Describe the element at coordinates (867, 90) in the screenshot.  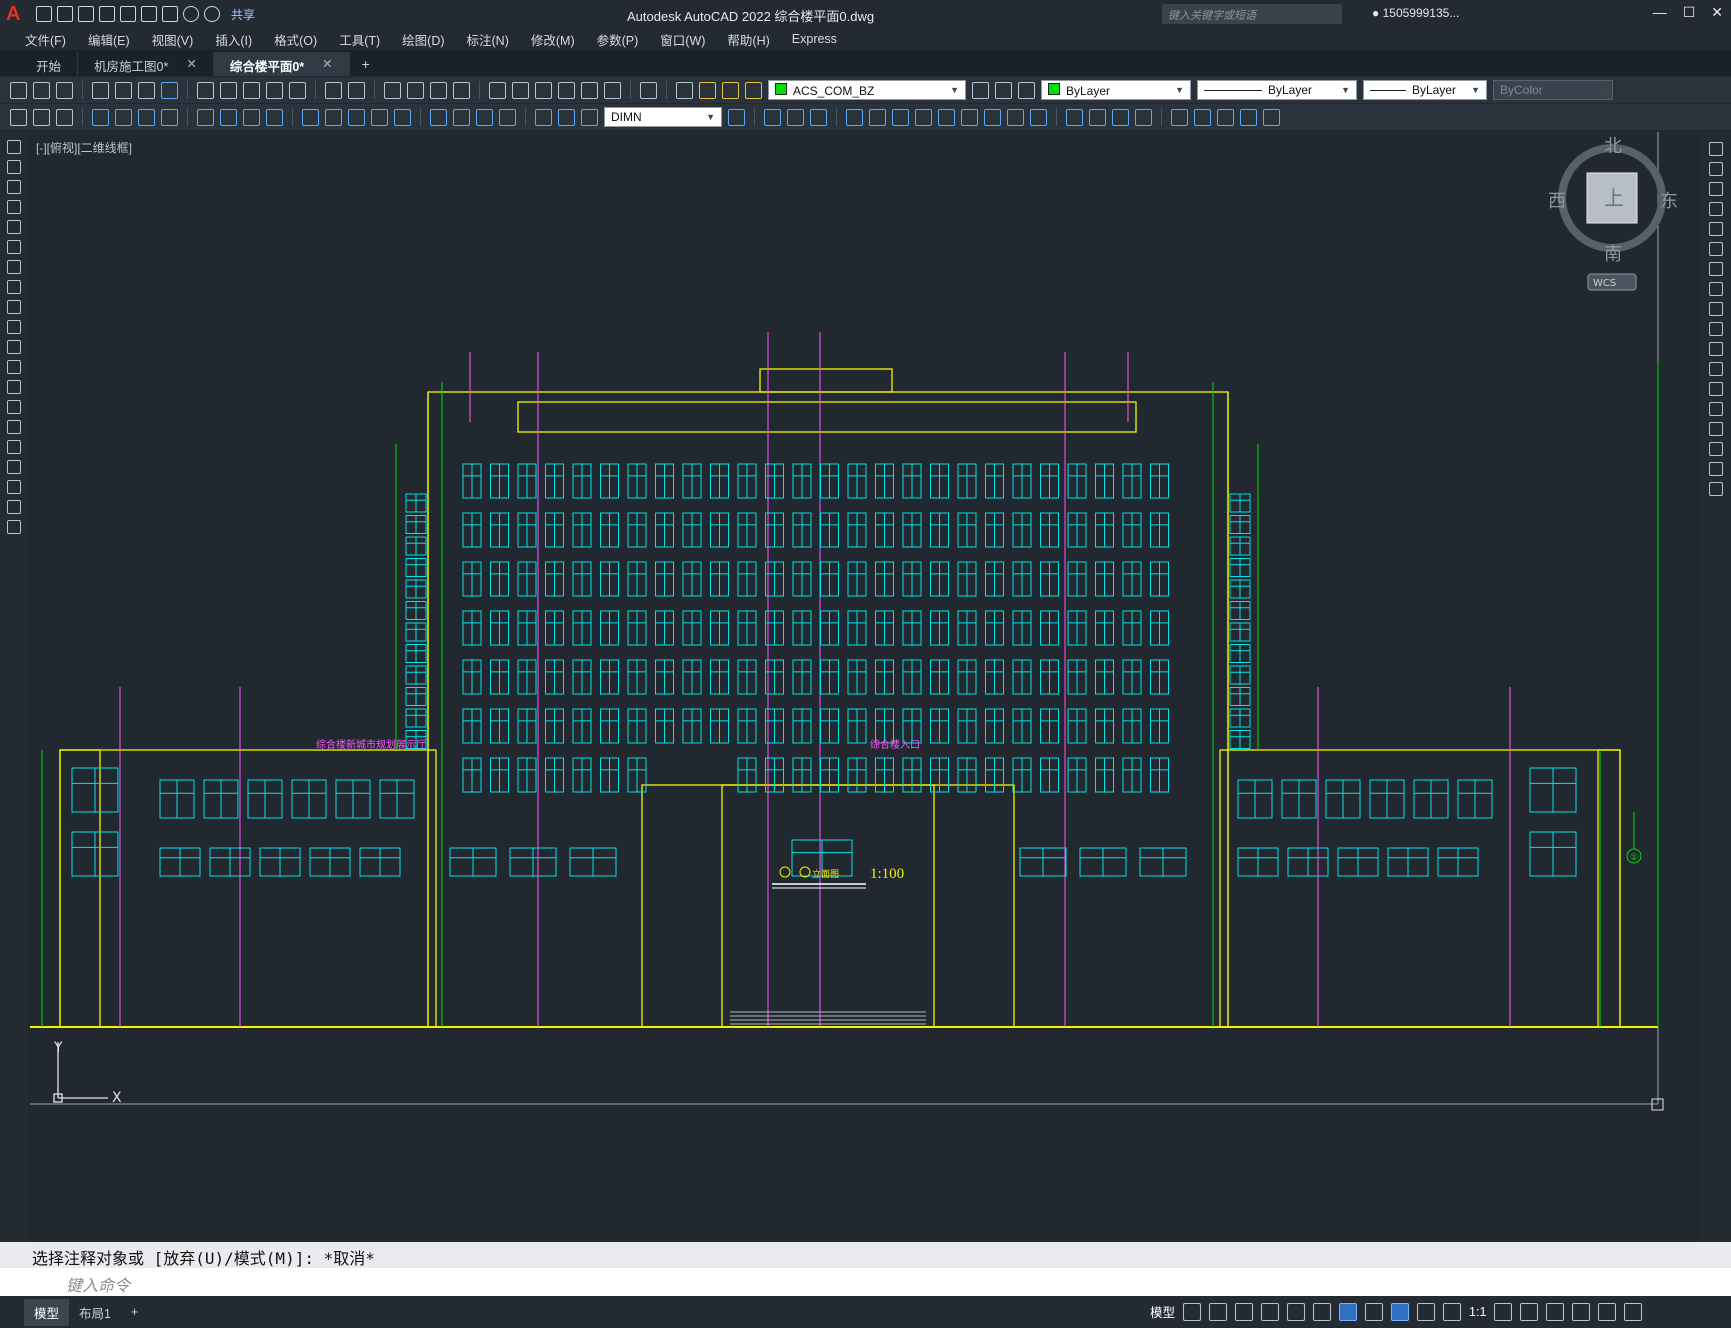
I see `layer-dropdown: ACS_COM_BZ ▼` at that location.